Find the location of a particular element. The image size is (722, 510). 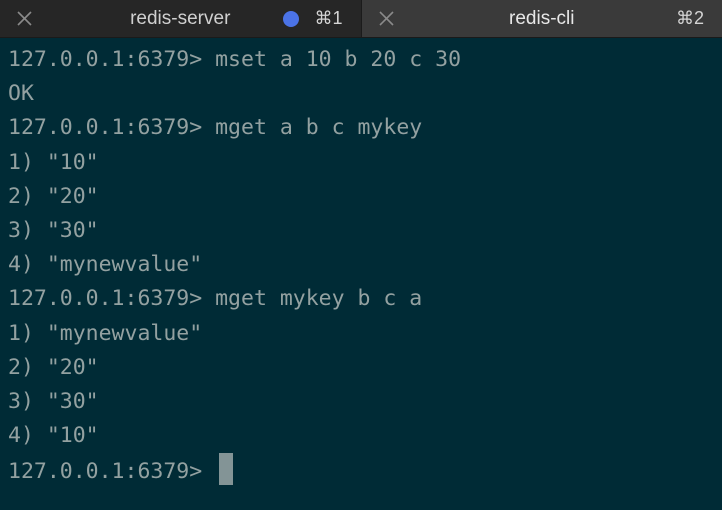

terminal-prompt: 127.0.0.1:6379> is located at coordinates (112, 472).